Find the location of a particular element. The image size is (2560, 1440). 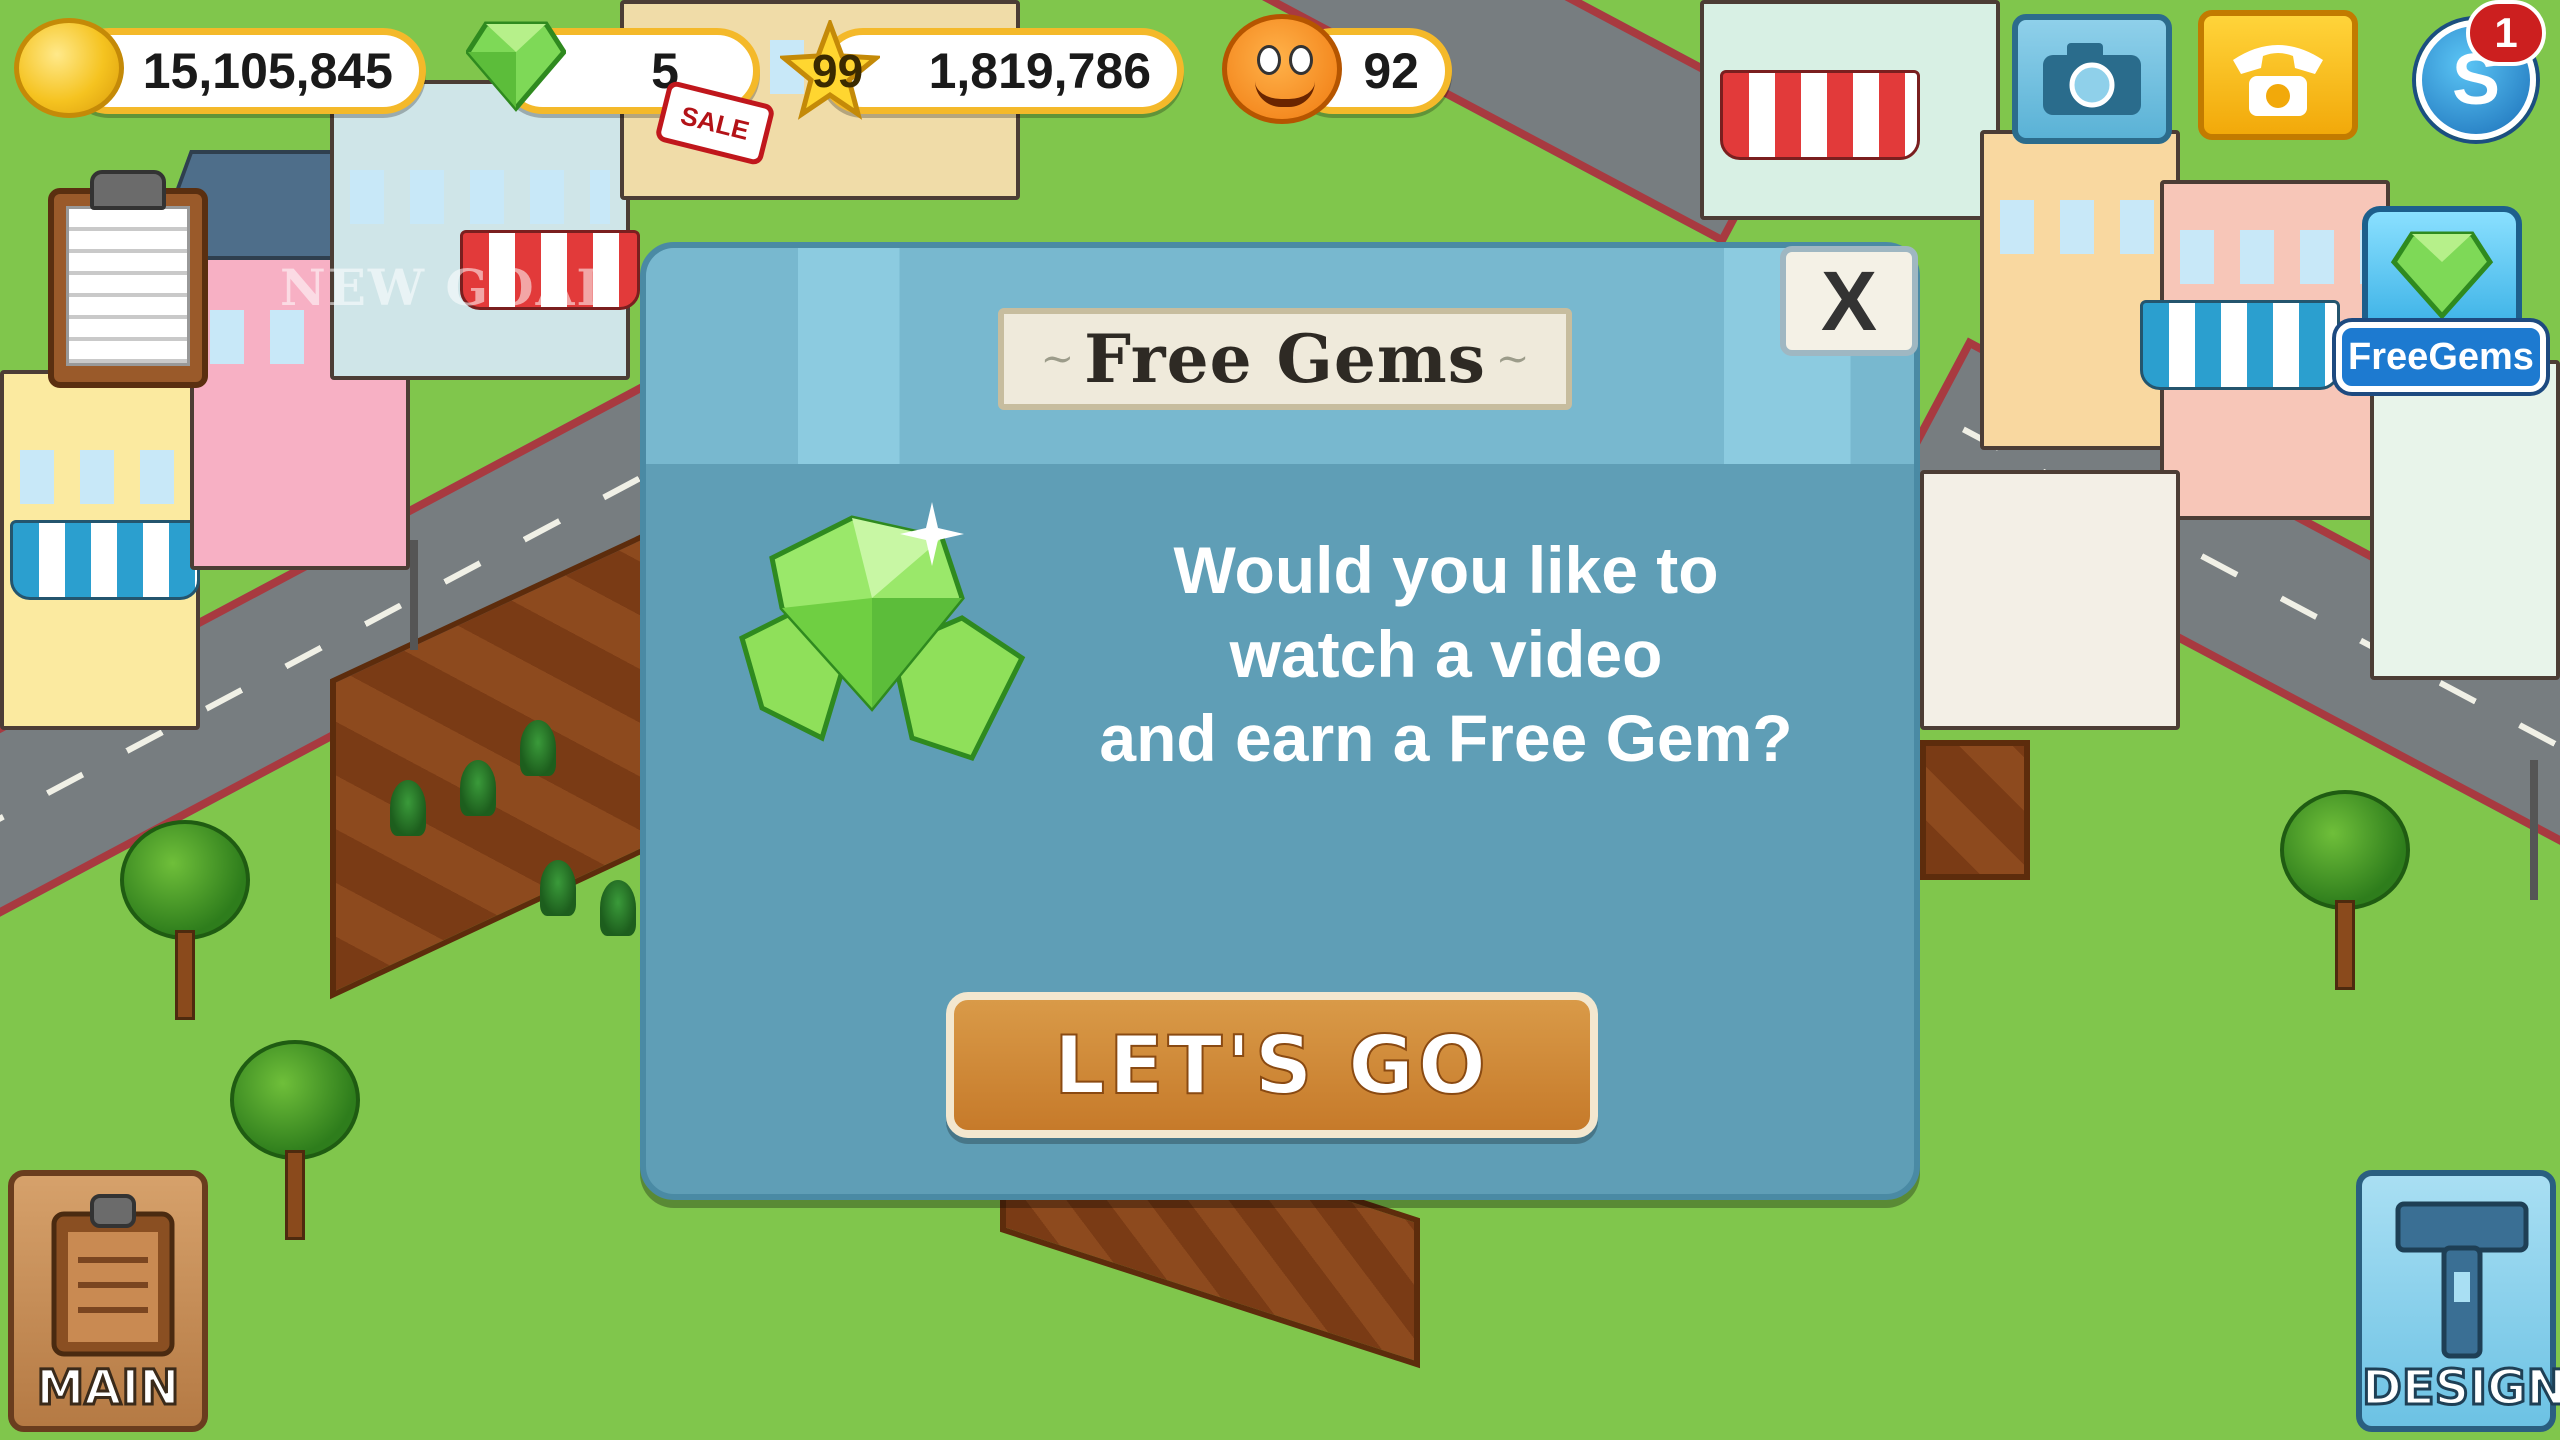

gem-icon is located at coordinates (516, 66).